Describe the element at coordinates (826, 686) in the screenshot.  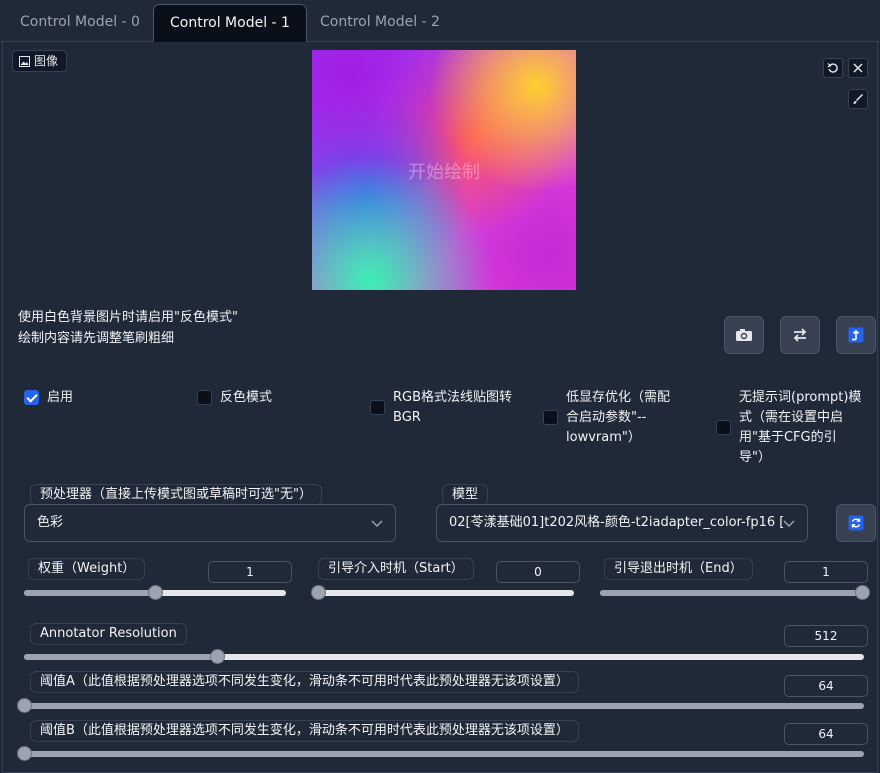
I see `threshold-a-input: 64` at that location.